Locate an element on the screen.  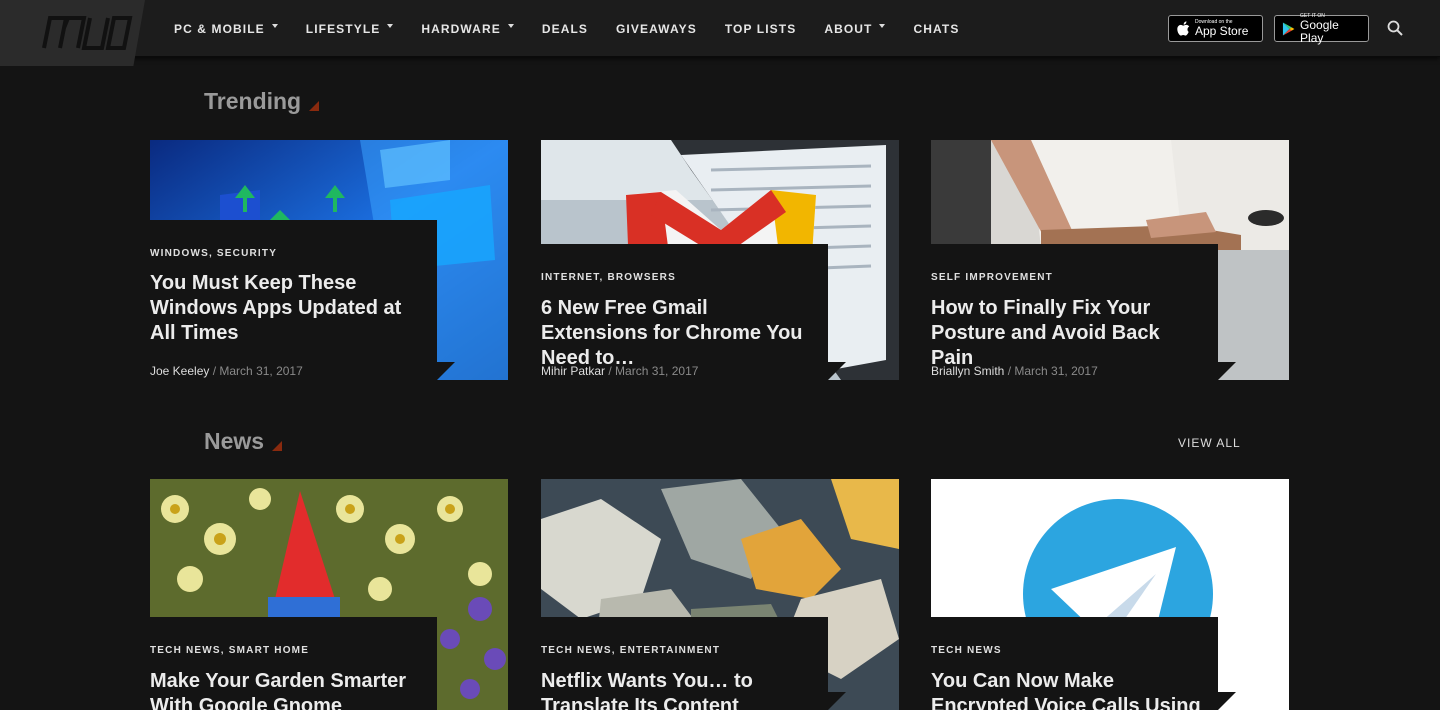
section-title-news: News is located at coordinates (243, 441).